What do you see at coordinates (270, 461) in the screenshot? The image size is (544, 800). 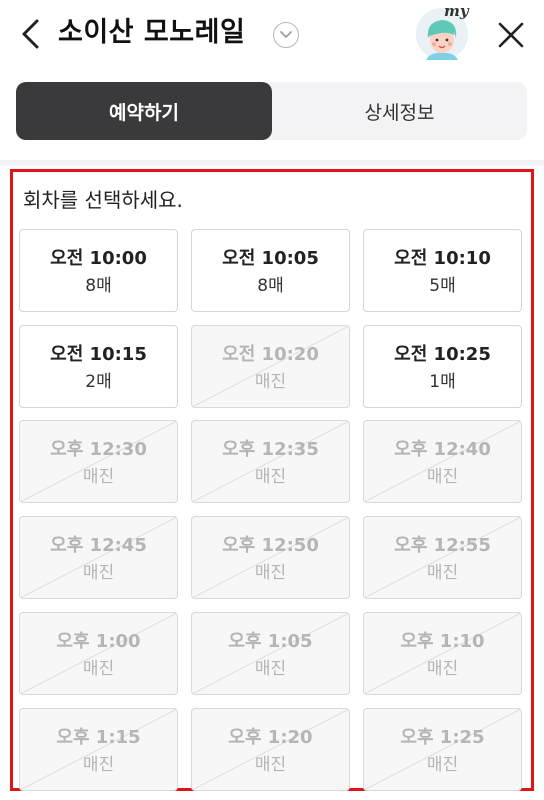 I see `time-slot-button: 오후 12:35 매진` at bounding box center [270, 461].